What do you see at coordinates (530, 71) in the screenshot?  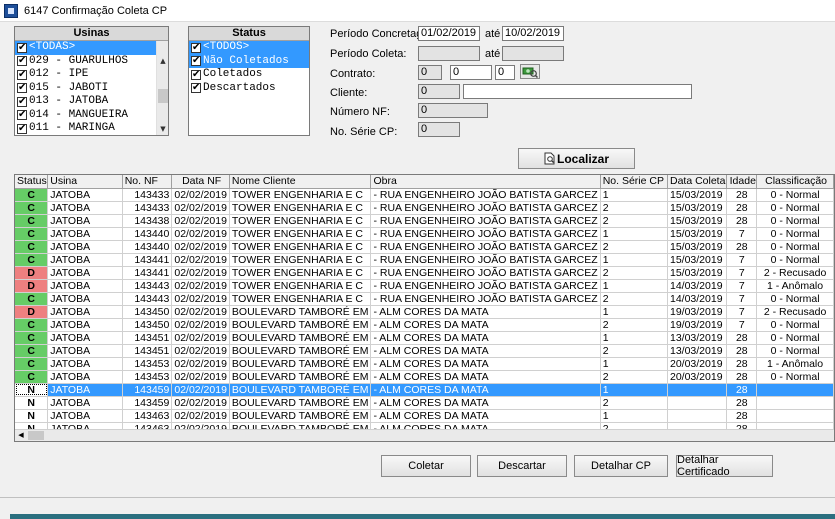 I see `contrato-search-button` at bounding box center [530, 71].